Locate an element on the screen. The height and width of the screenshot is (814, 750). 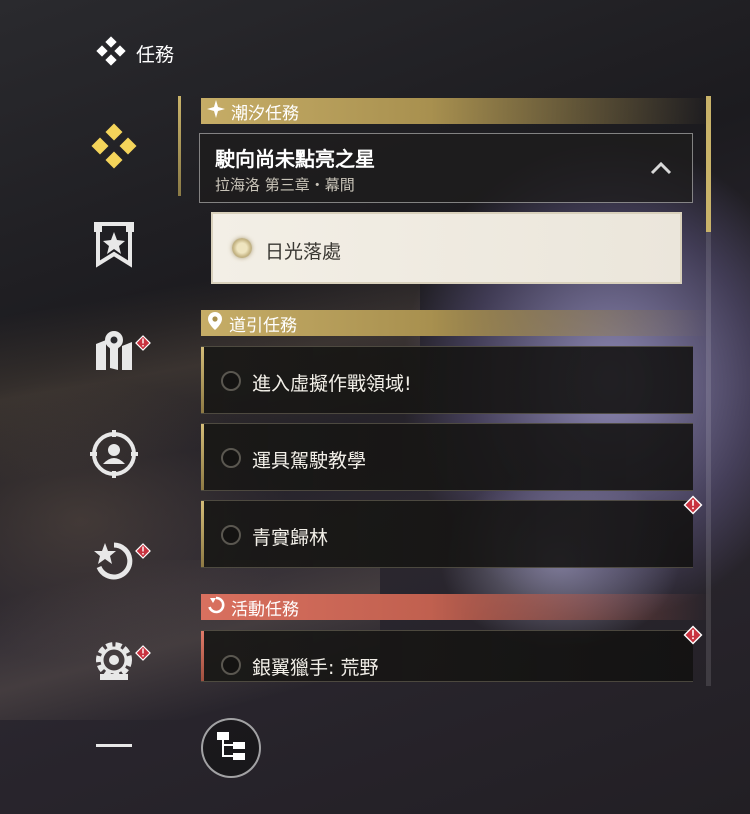
quest-item: 青實歸林 is located at coordinates (452, 531).